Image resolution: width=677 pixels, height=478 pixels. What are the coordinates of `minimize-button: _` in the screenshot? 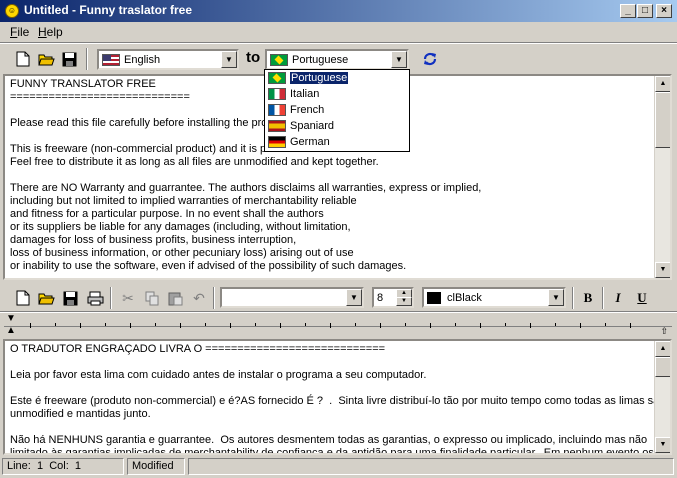 It's located at (628, 11).